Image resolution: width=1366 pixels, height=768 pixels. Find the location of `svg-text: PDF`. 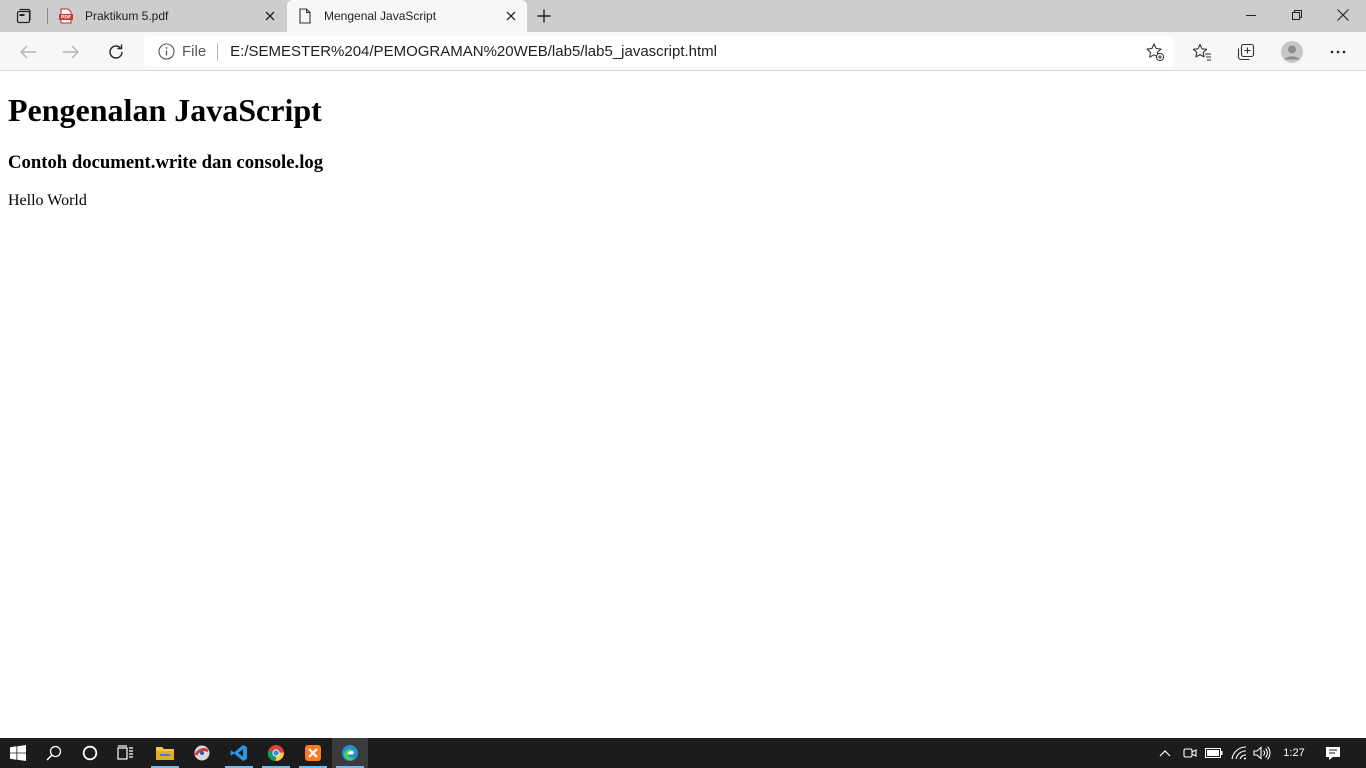

svg-text: PDF is located at coordinates (66, 18).